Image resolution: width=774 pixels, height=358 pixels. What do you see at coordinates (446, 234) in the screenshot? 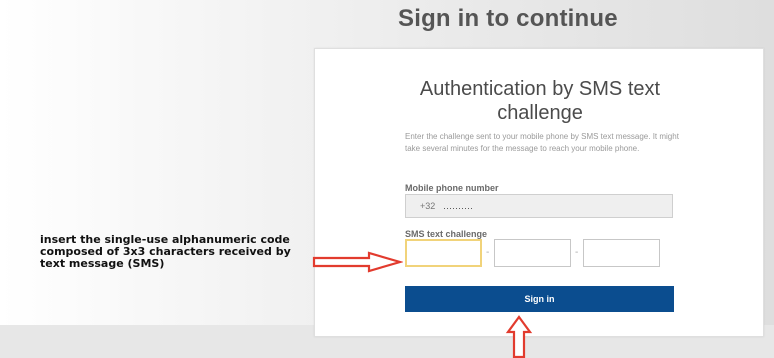
I see `sms-challenge-label: SMS text challenge` at bounding box center [446, 234].